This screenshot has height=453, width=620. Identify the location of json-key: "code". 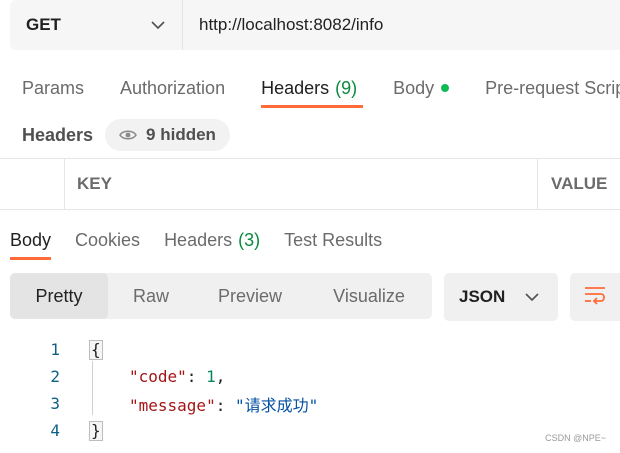
(158, 376).